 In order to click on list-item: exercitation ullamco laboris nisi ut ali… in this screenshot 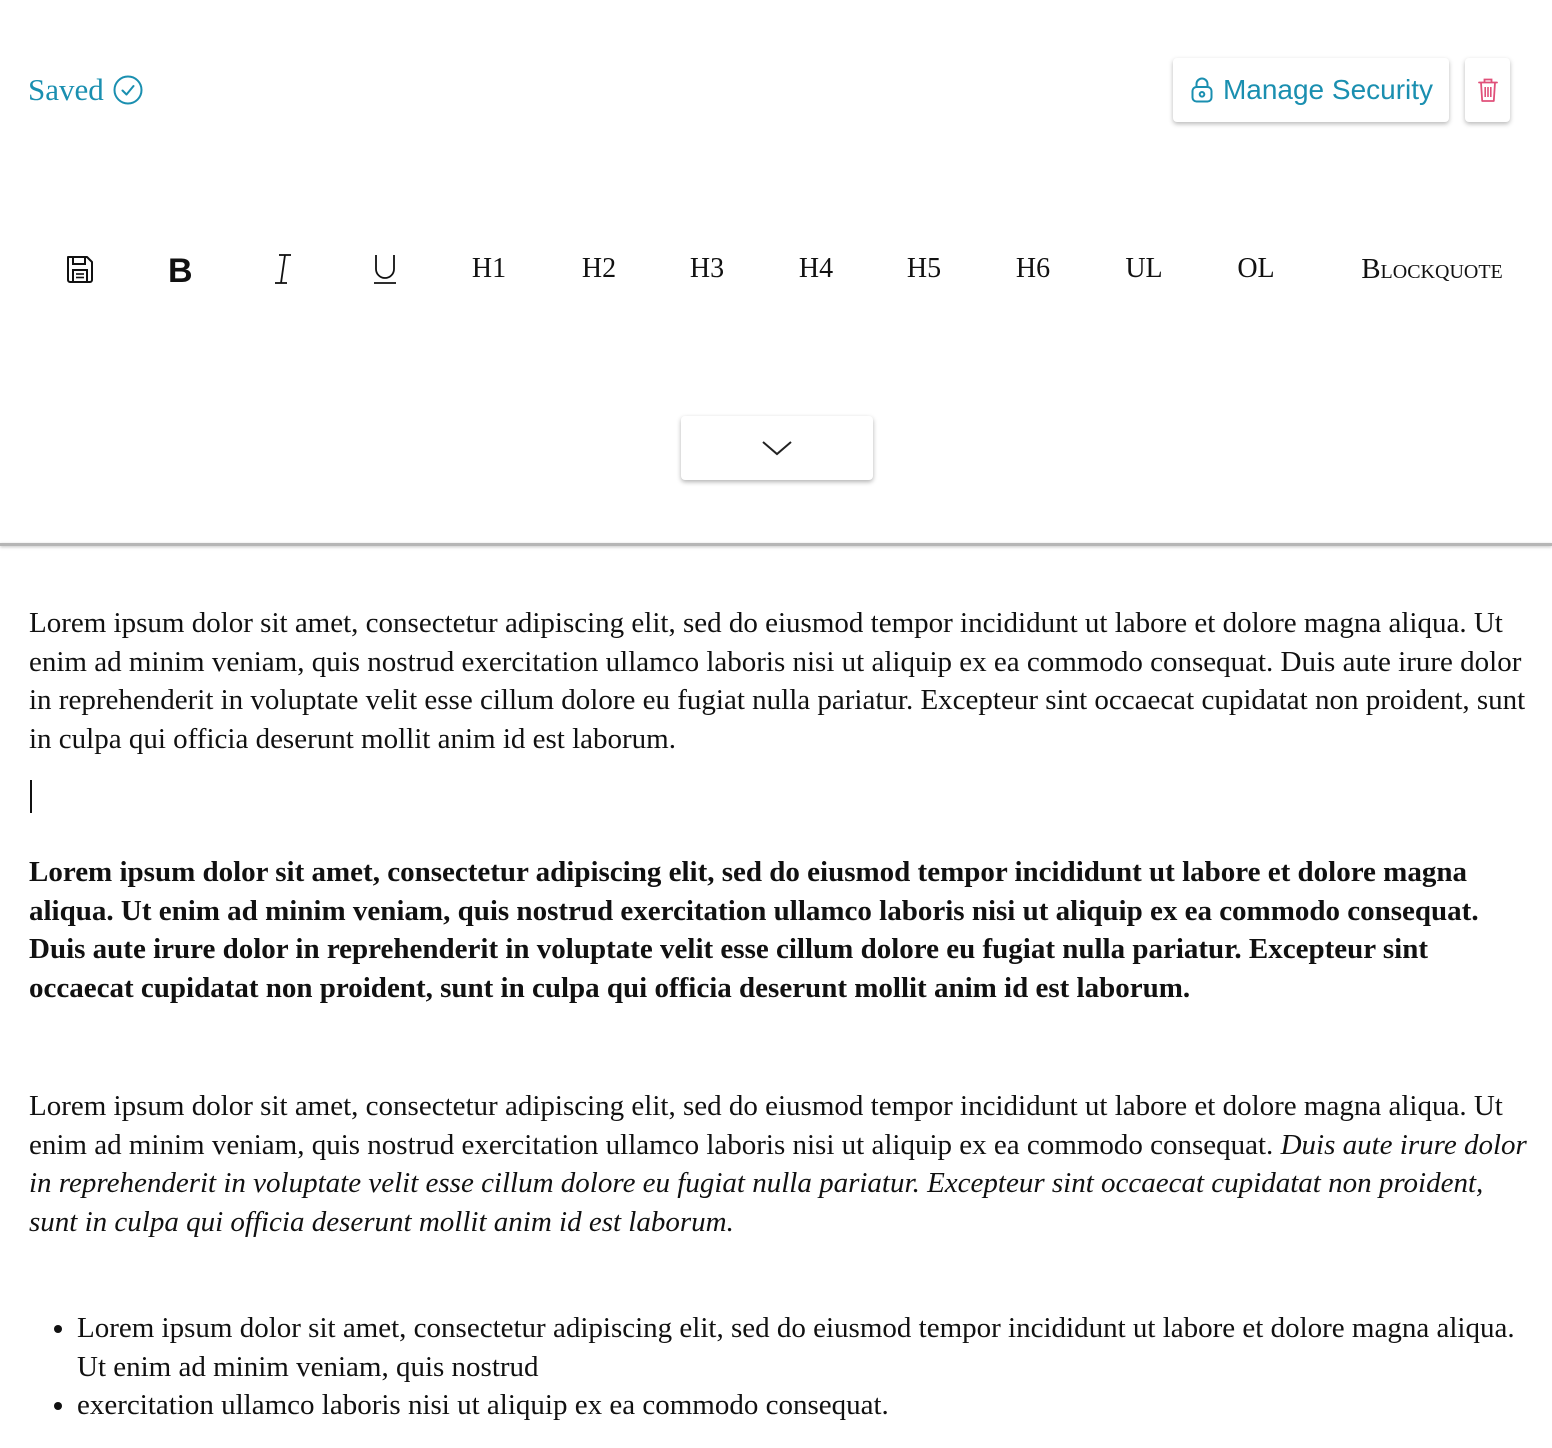, I will do `click(803, 1405)`.